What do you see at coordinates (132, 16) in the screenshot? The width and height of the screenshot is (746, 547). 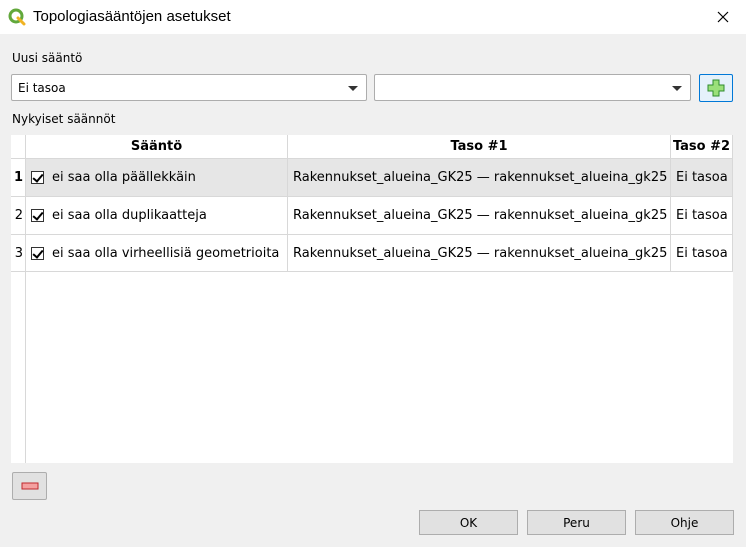 I see `window-title: Topologiasääntöjen asetukset` at bounding box center [132, 16].